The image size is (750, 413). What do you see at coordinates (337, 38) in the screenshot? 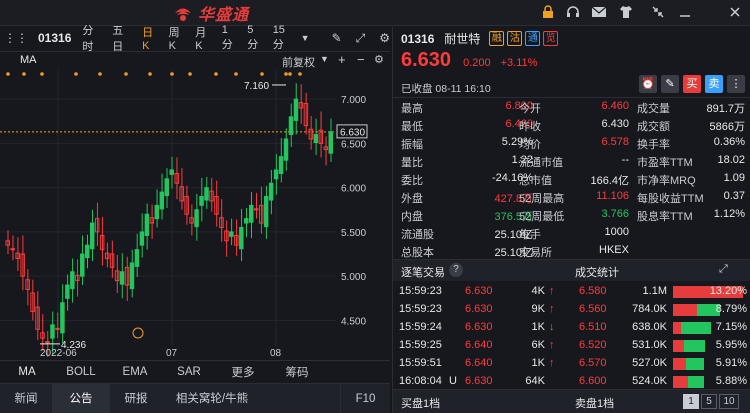
I see `draw-tool-icon: ✎` at bounding box center [337, 38].